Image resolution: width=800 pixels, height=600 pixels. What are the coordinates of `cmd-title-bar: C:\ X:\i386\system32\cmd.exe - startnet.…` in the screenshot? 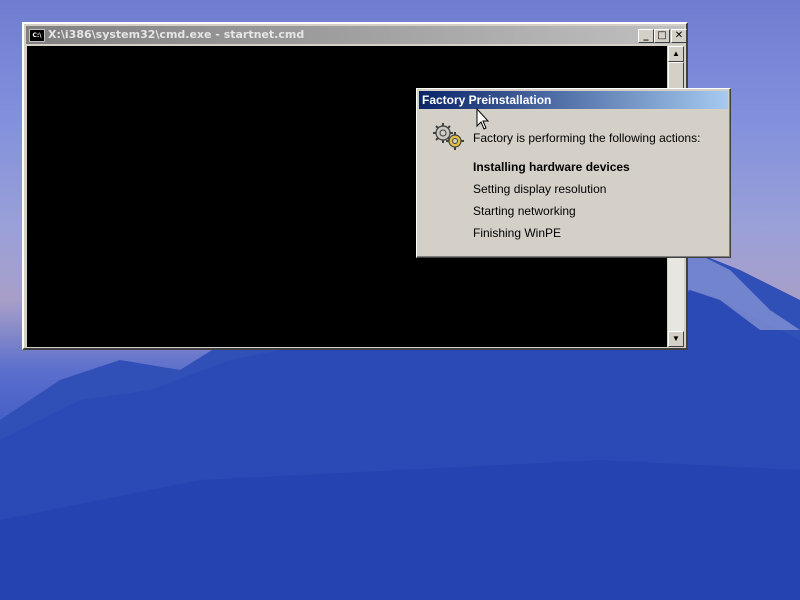 It's located at (356, 35).